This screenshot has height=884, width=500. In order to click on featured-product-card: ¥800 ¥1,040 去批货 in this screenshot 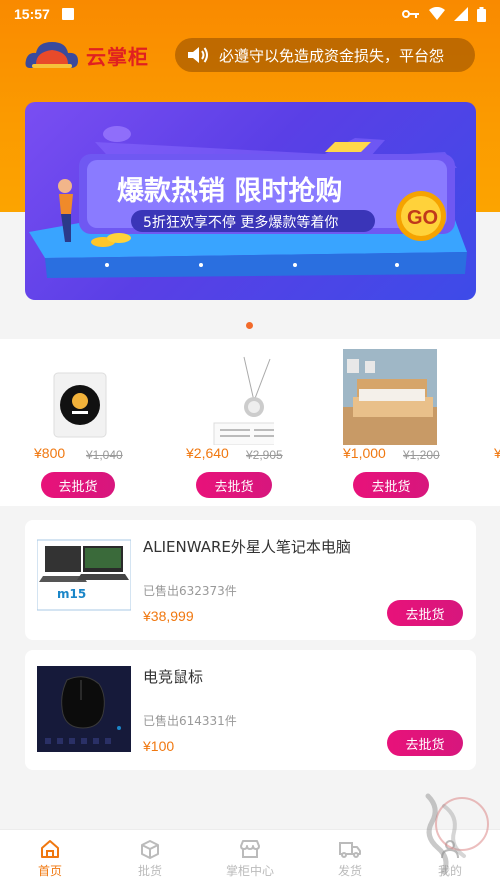, I will do `click(70, 422)`.